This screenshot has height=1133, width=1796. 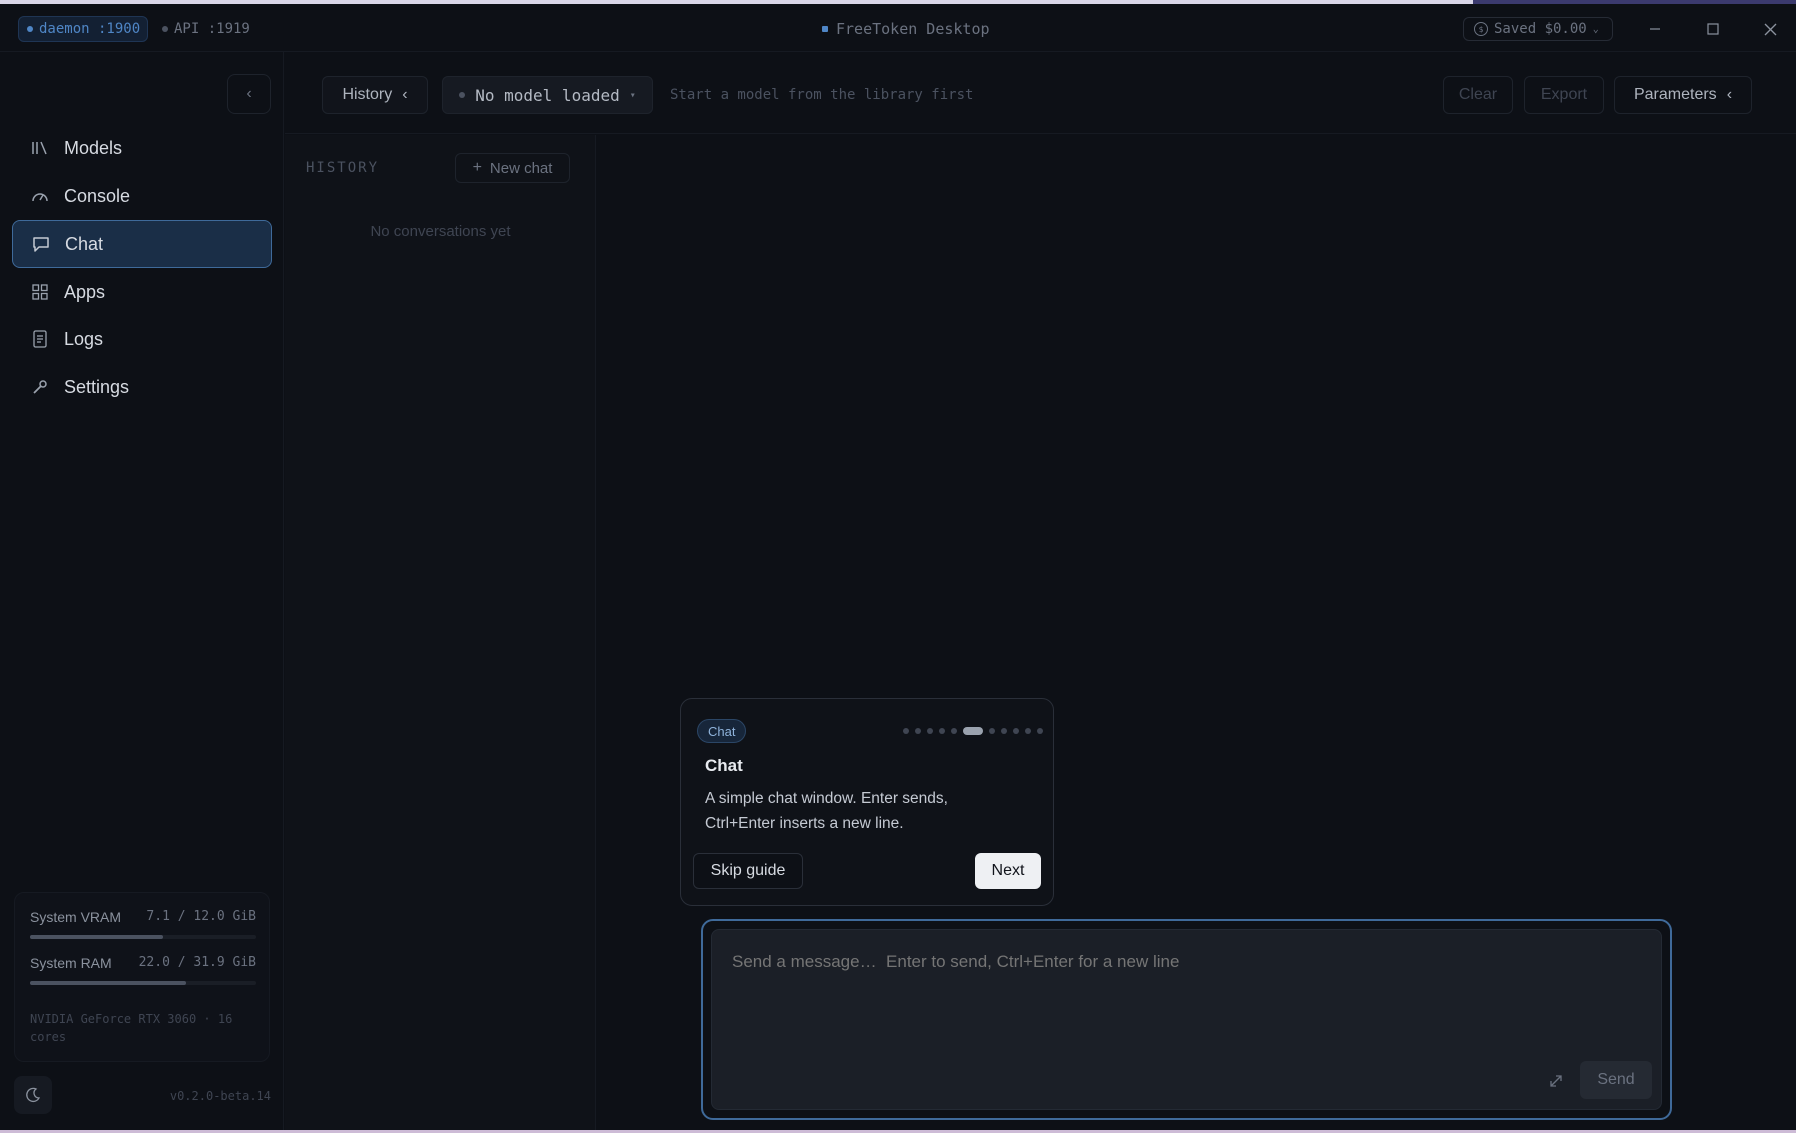 I want to click on guide-tag: Chat, so click(x=722, y=731).